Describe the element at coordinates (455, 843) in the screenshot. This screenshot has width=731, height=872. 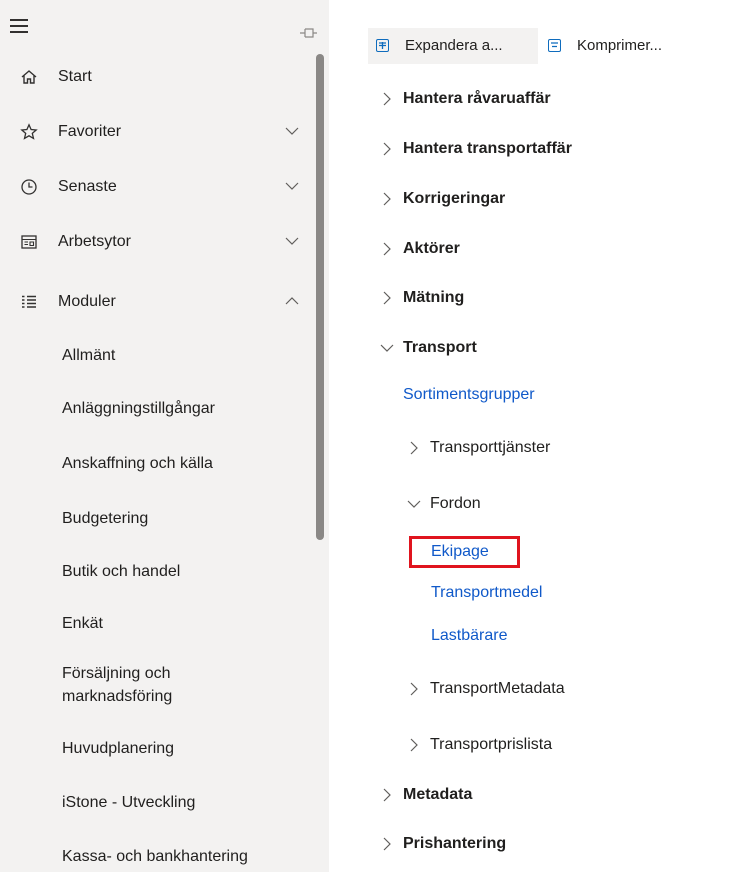
I see `tree-item-label: Prishantering` at that location.